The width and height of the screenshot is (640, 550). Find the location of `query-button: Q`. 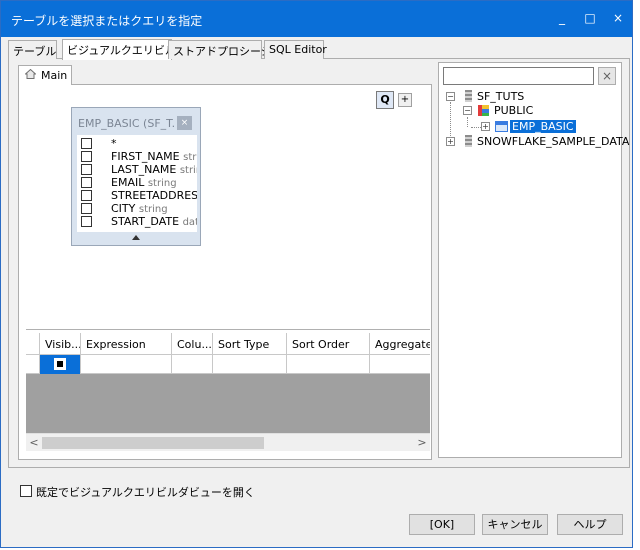

query-button: Q is located at coordinates (385, 100).